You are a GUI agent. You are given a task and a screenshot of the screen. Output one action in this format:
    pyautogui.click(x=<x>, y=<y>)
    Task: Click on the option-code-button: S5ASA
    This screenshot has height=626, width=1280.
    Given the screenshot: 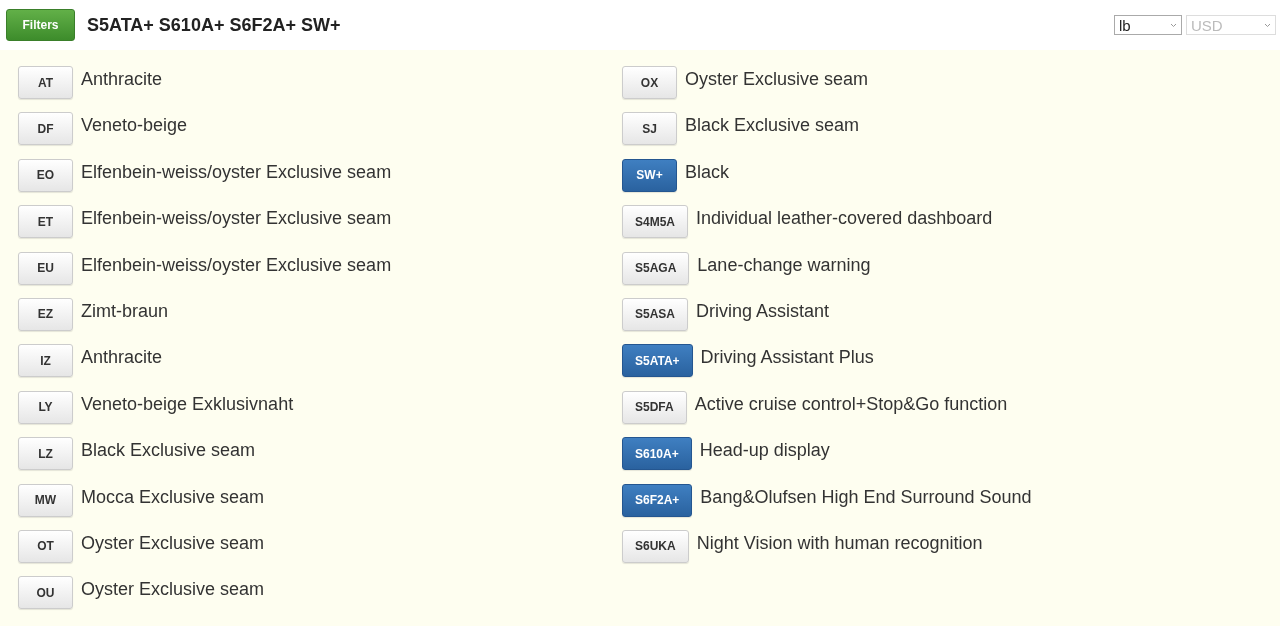 What is the action you would take?
    pyautogui.click(x=655, y=314)
    